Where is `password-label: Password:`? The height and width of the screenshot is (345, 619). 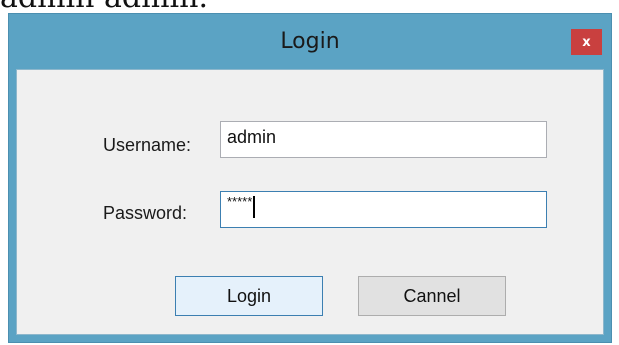
password-label: Password: is located at coordinates (145, 213).